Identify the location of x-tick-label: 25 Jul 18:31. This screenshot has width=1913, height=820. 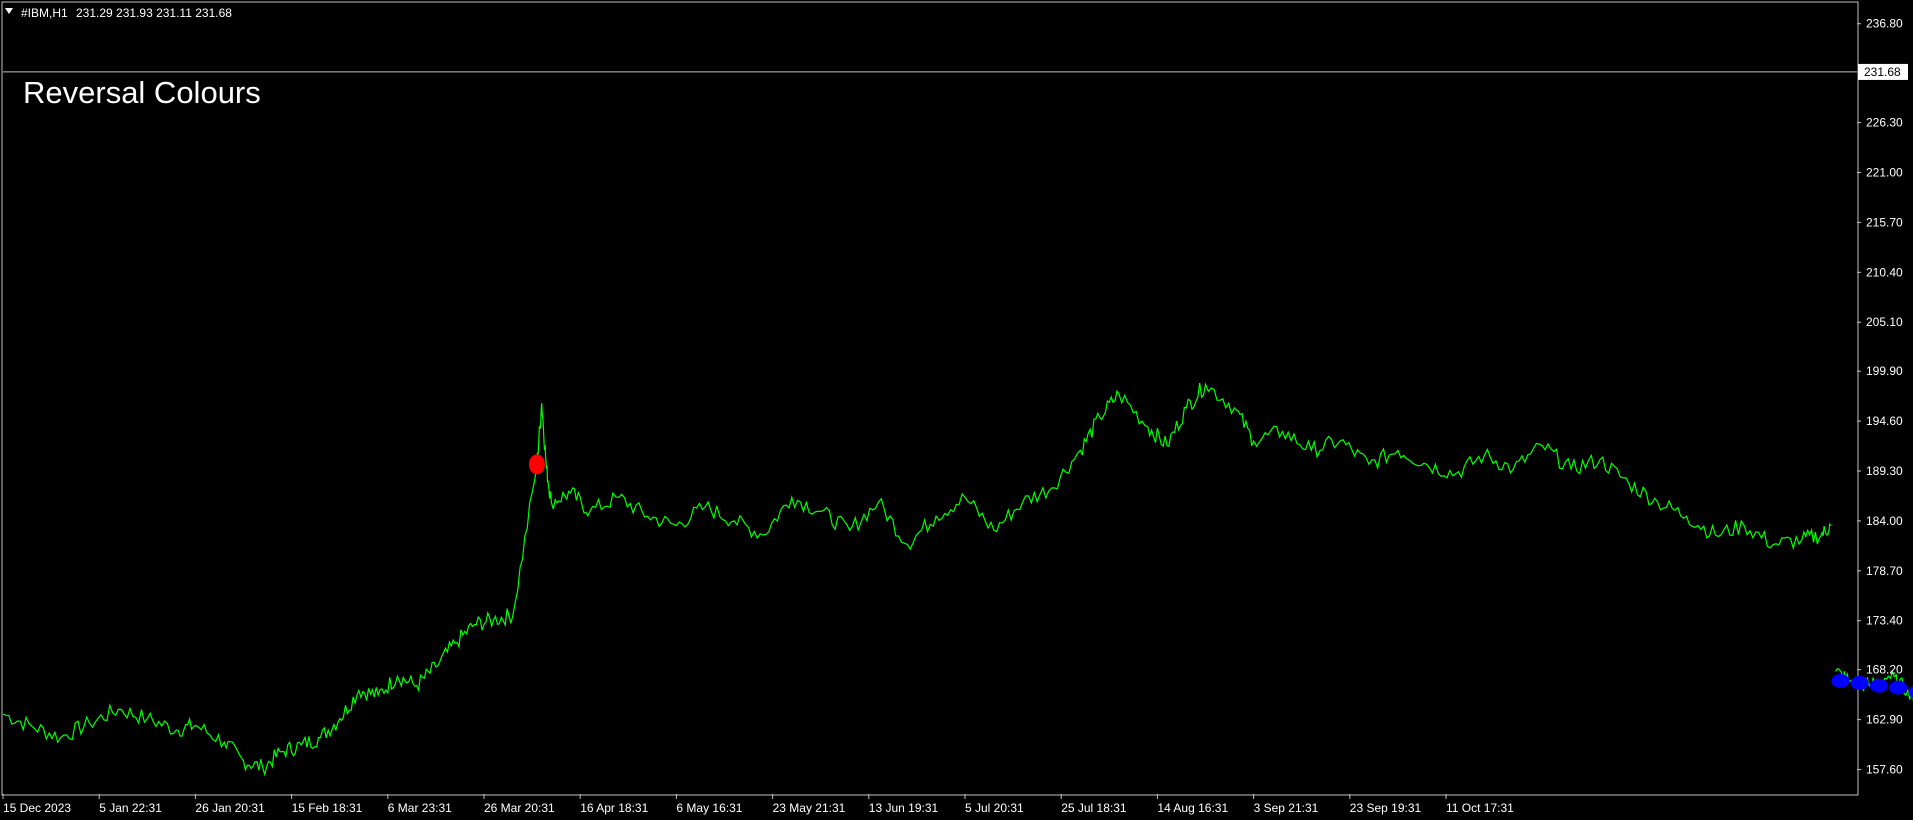
(1094, 808).